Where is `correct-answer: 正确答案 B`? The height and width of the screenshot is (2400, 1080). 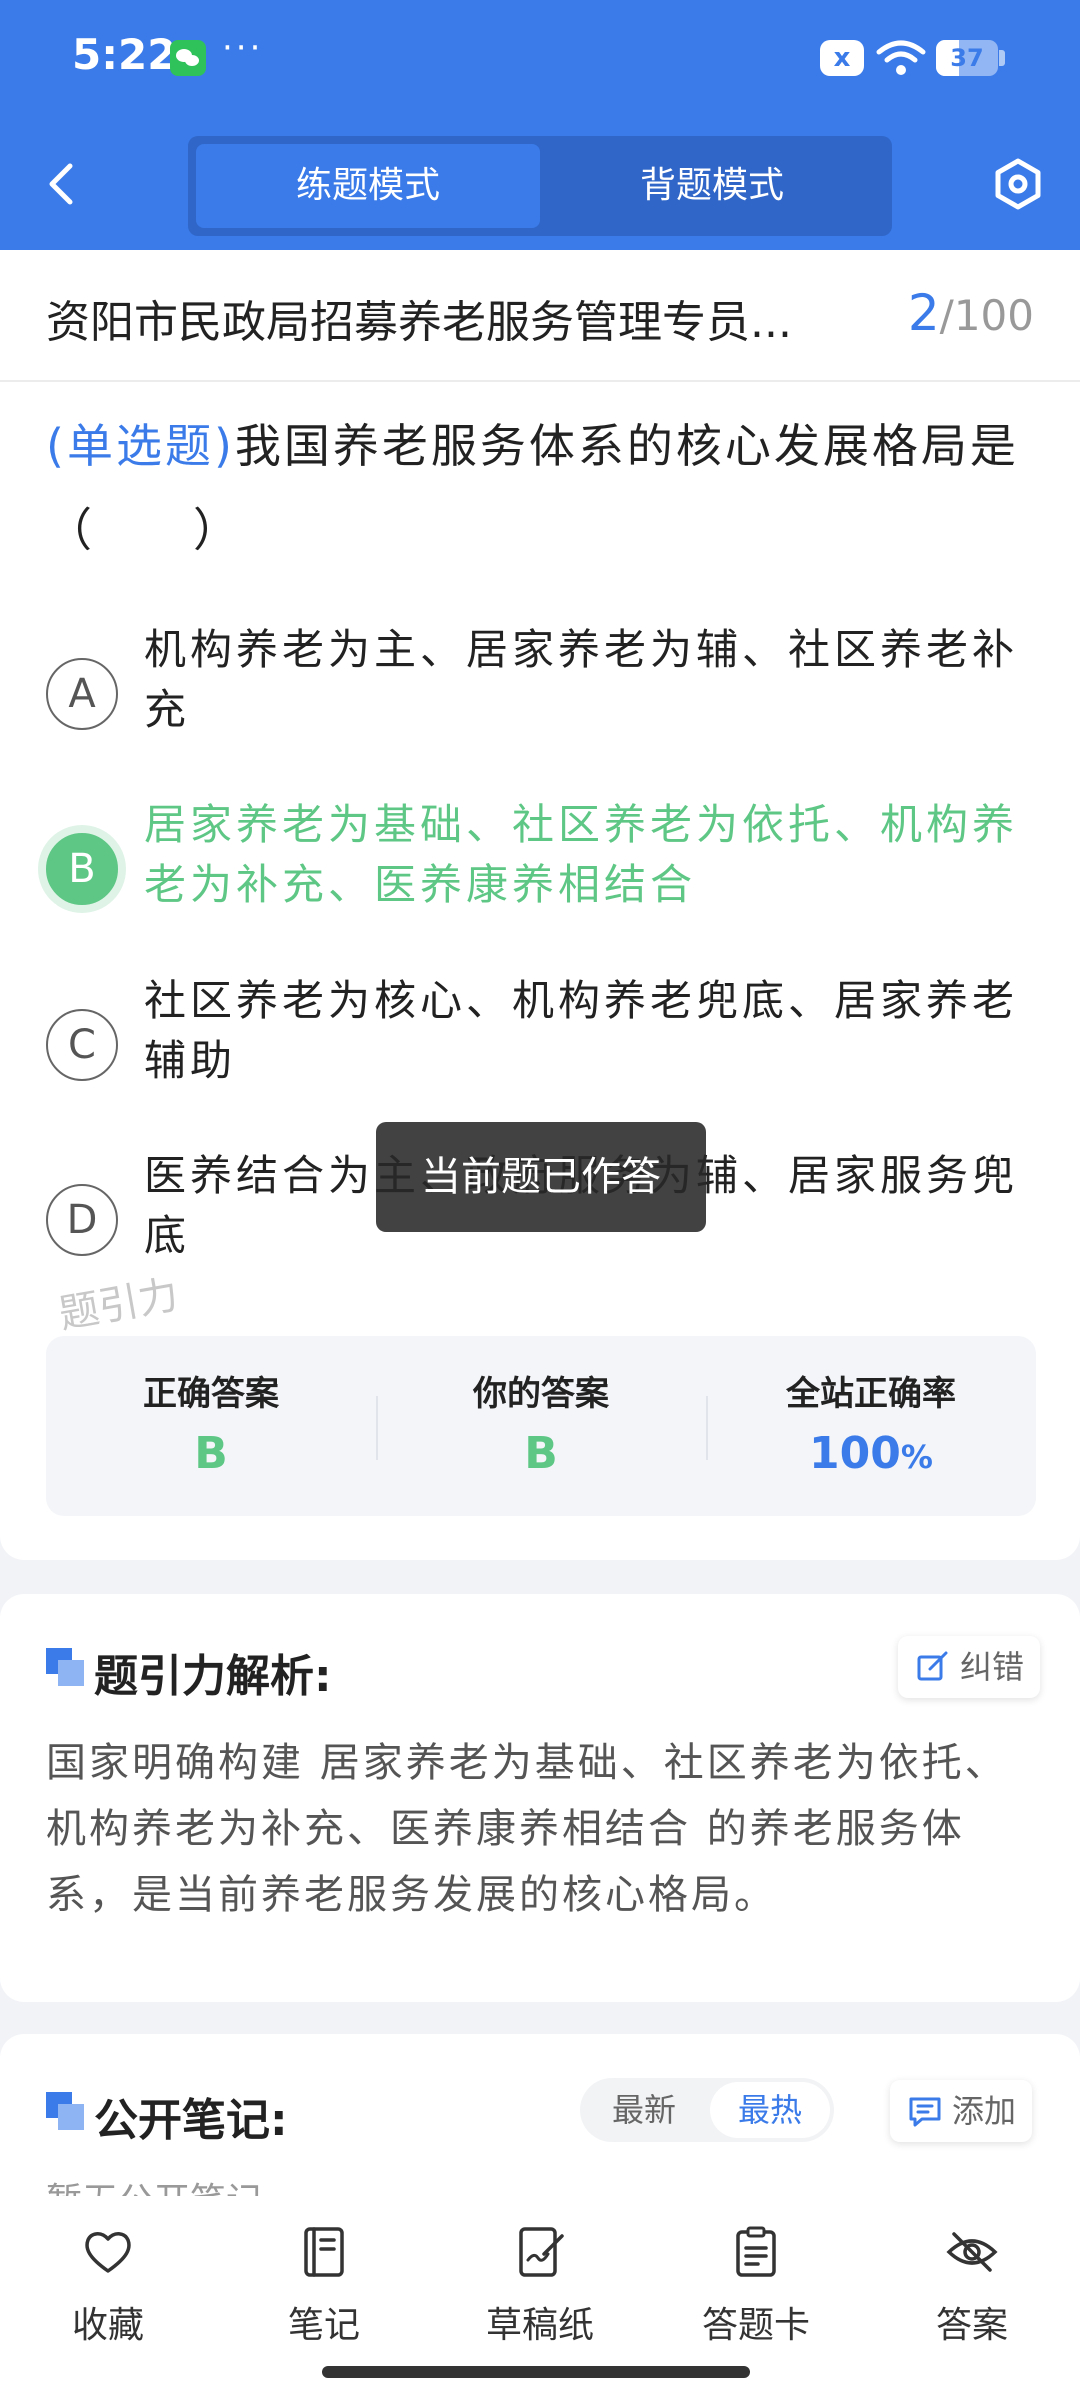 correct-answer: 正确答案 B is located at coordinates (211, 1426).